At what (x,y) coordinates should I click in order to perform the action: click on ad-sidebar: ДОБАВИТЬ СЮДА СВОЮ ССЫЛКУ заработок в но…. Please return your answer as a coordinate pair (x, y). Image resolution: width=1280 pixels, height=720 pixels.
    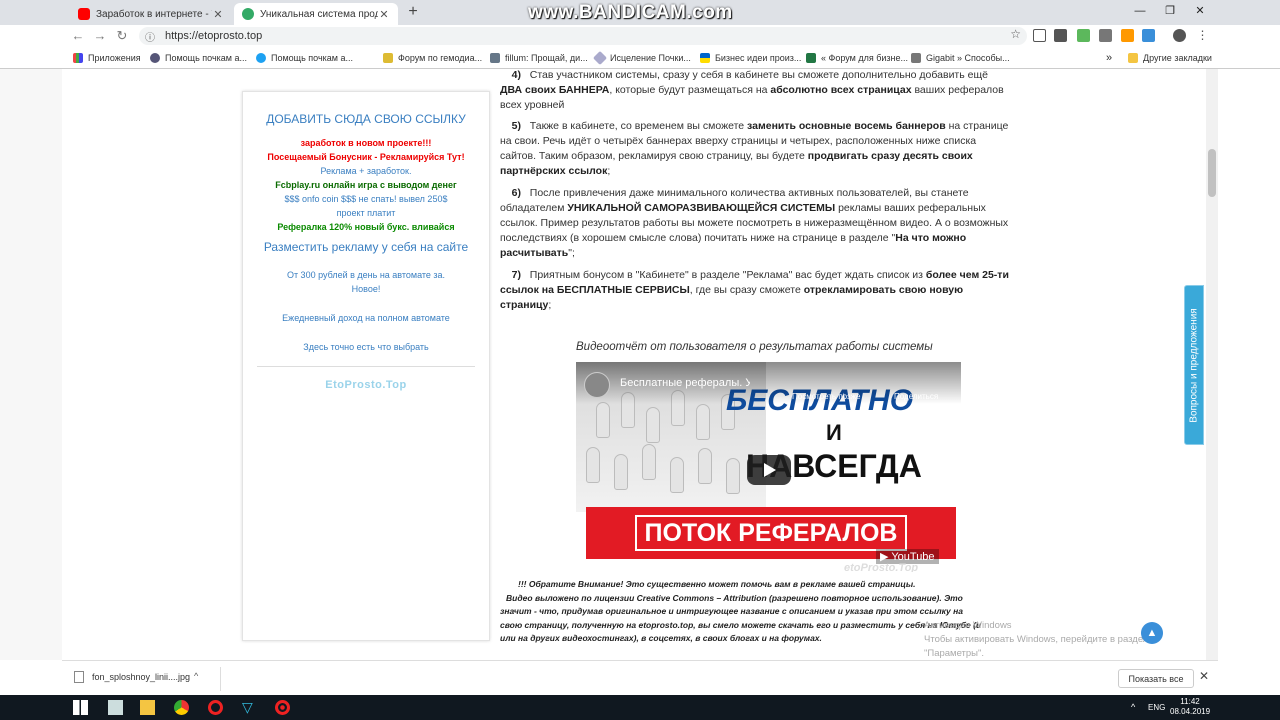
    Looking at the image, I should click on (366, 366).